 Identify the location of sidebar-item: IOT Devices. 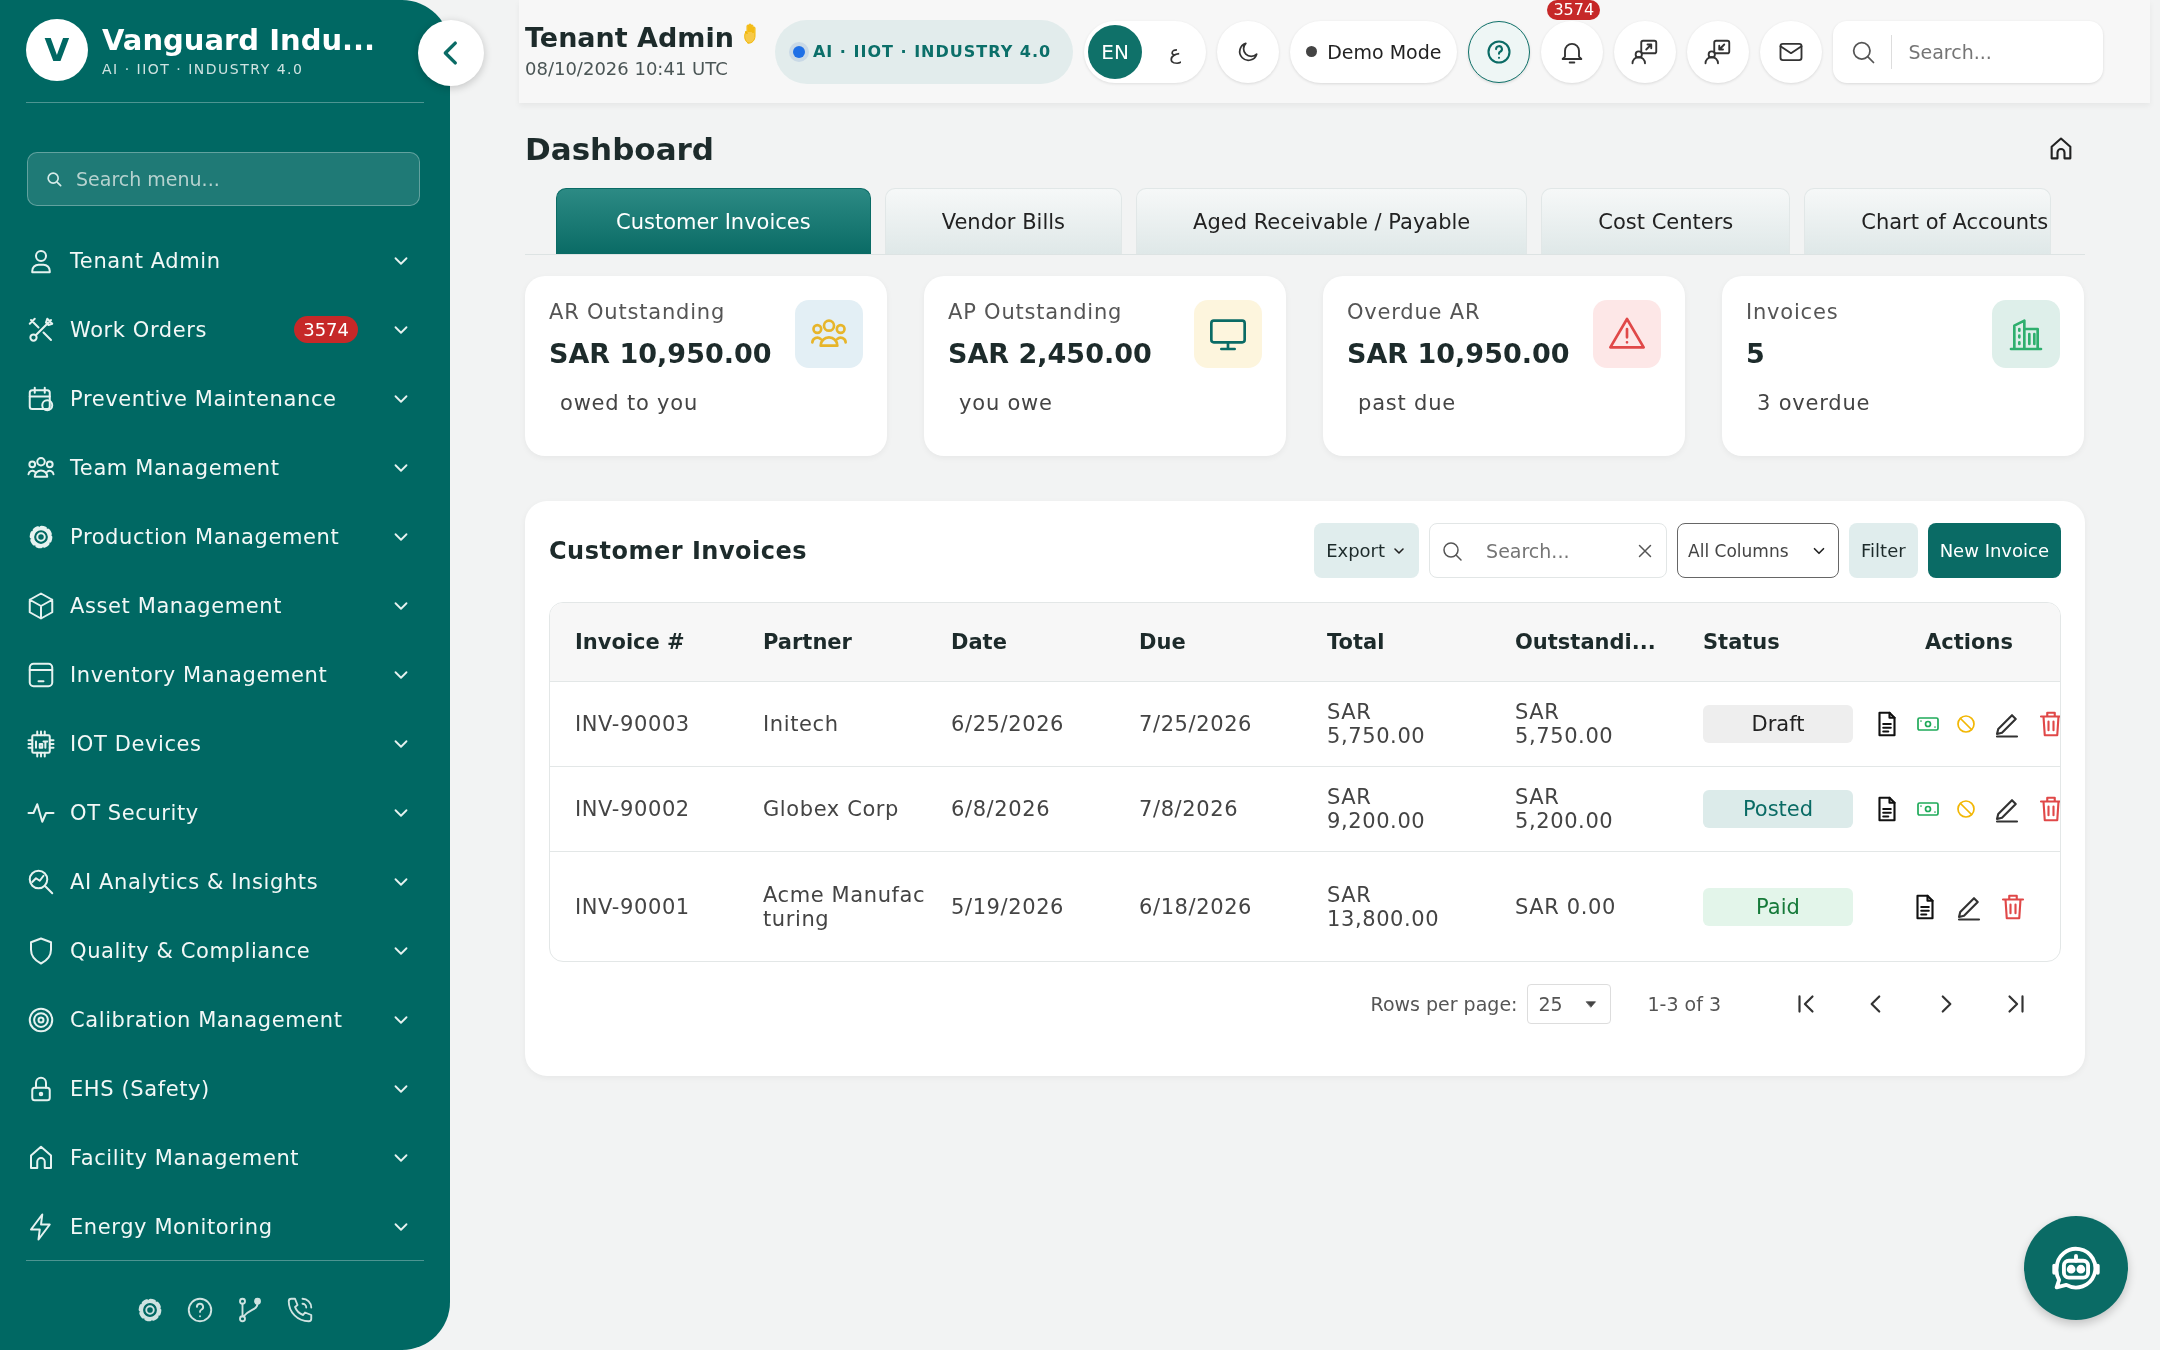
(225, 743).